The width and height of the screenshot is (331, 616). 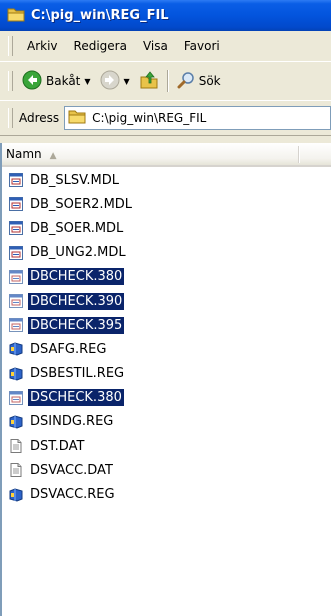 What do you see at coordinates (74, 180) in the screenshot?
I see `file-name: DB_SLSV.MDL` at bounding box center [74, 180].